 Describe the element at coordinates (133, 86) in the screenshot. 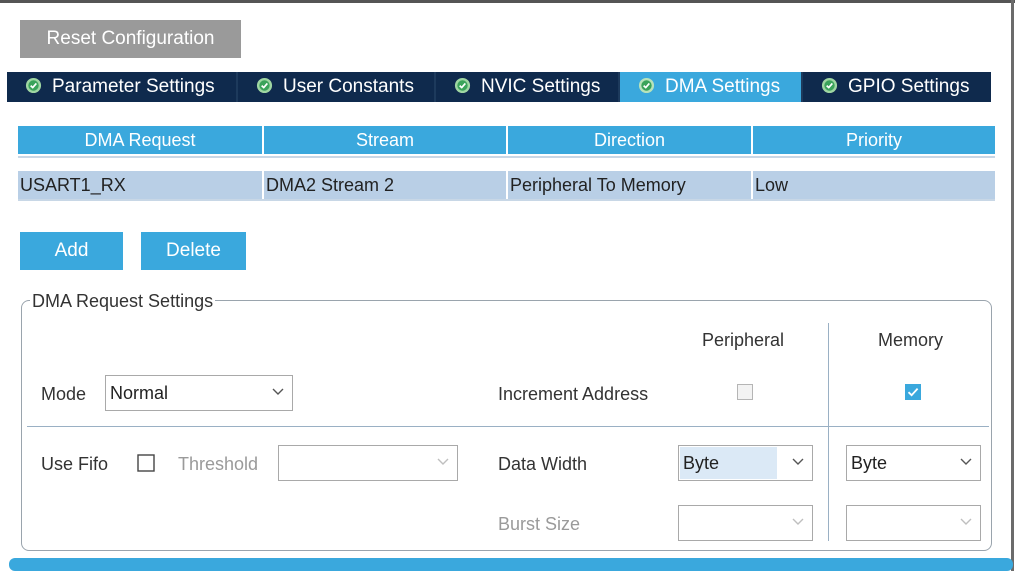

I see `tab-label: Parameter Settings` at that location.